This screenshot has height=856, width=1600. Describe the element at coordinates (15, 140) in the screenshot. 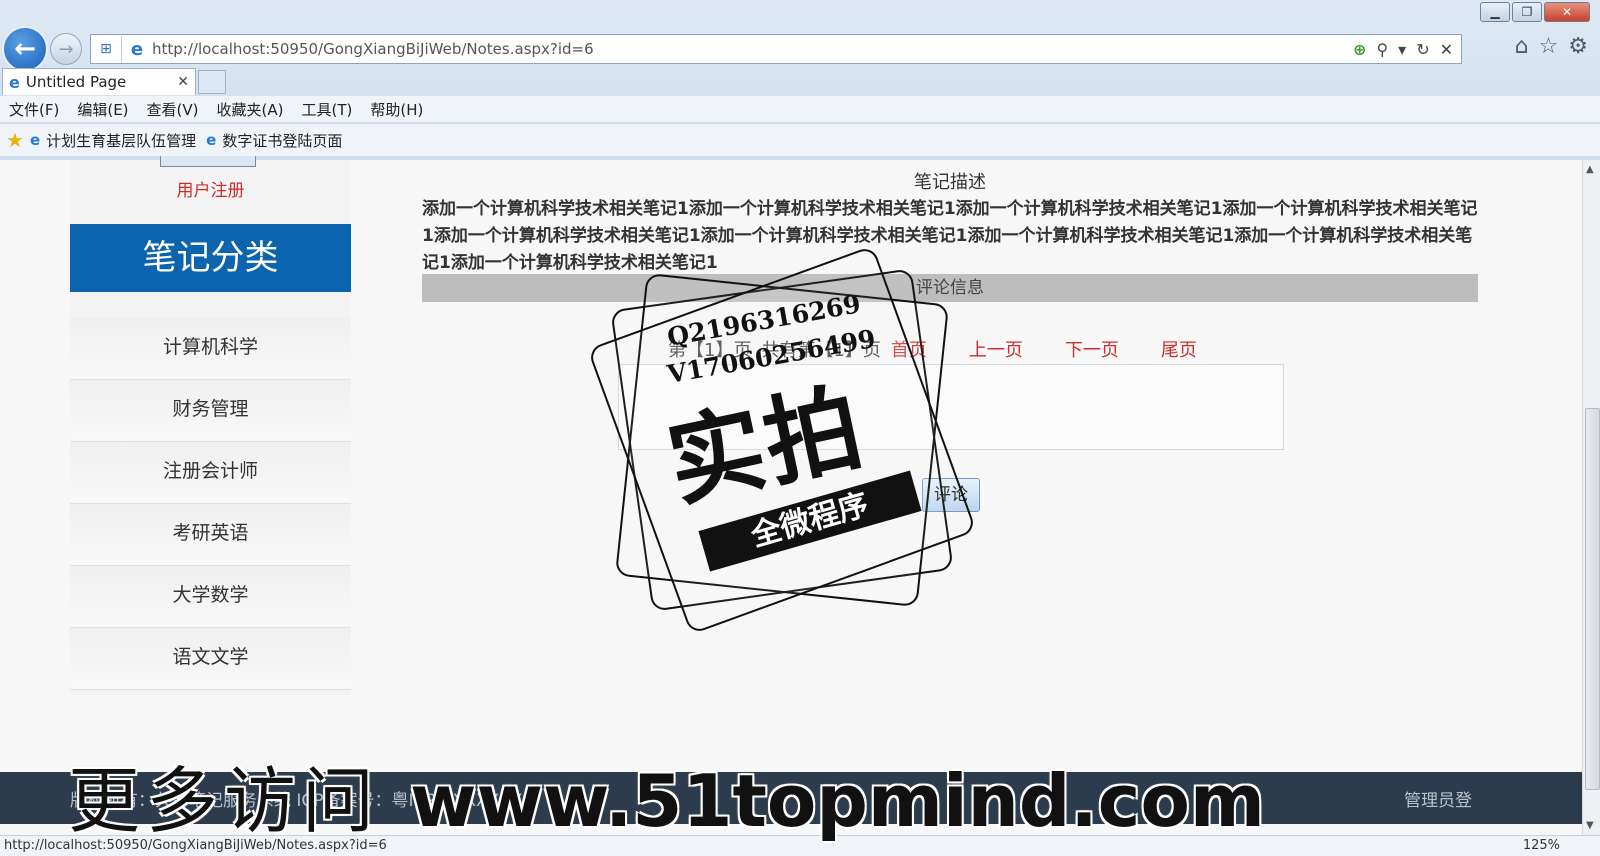

I see `favorites-star-icon: ★` at that location.